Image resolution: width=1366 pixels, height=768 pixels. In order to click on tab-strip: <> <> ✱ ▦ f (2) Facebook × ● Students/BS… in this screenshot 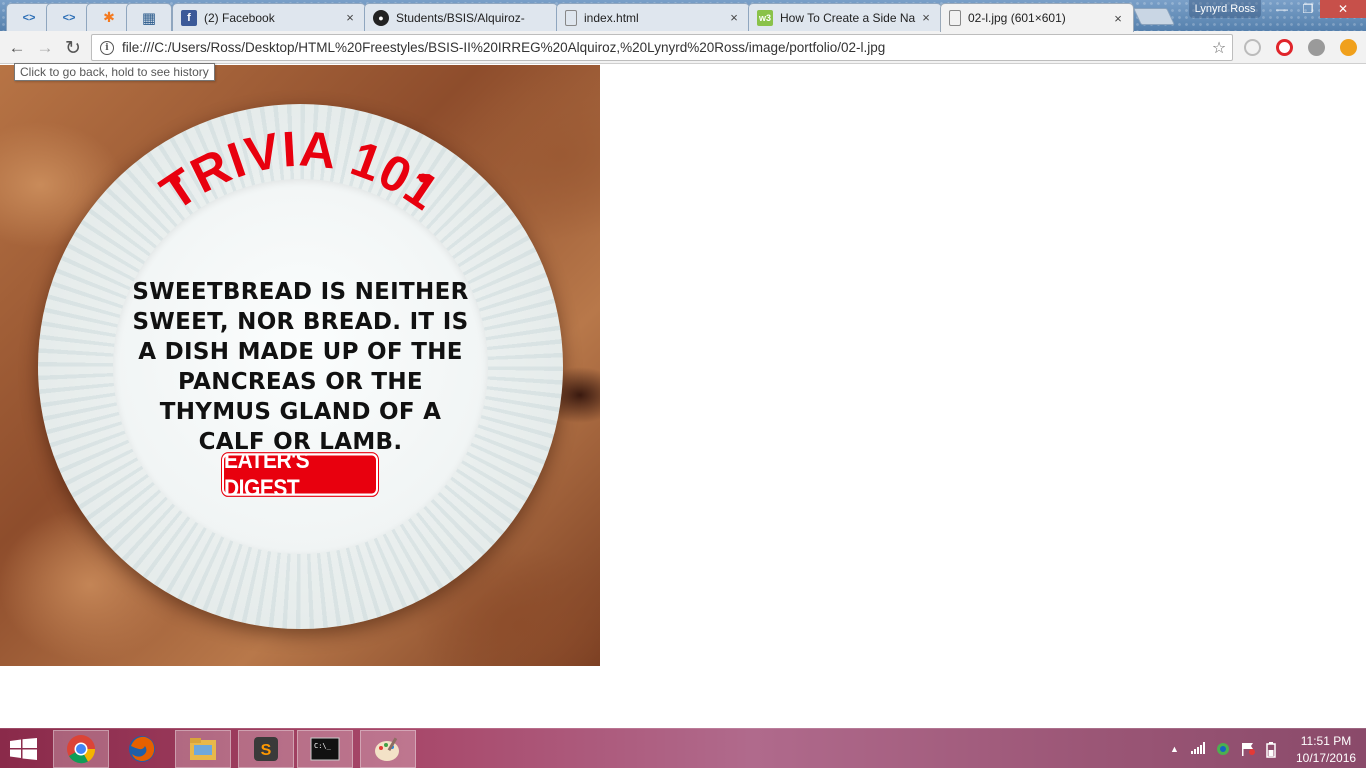, I will do `click(683, 16)`.